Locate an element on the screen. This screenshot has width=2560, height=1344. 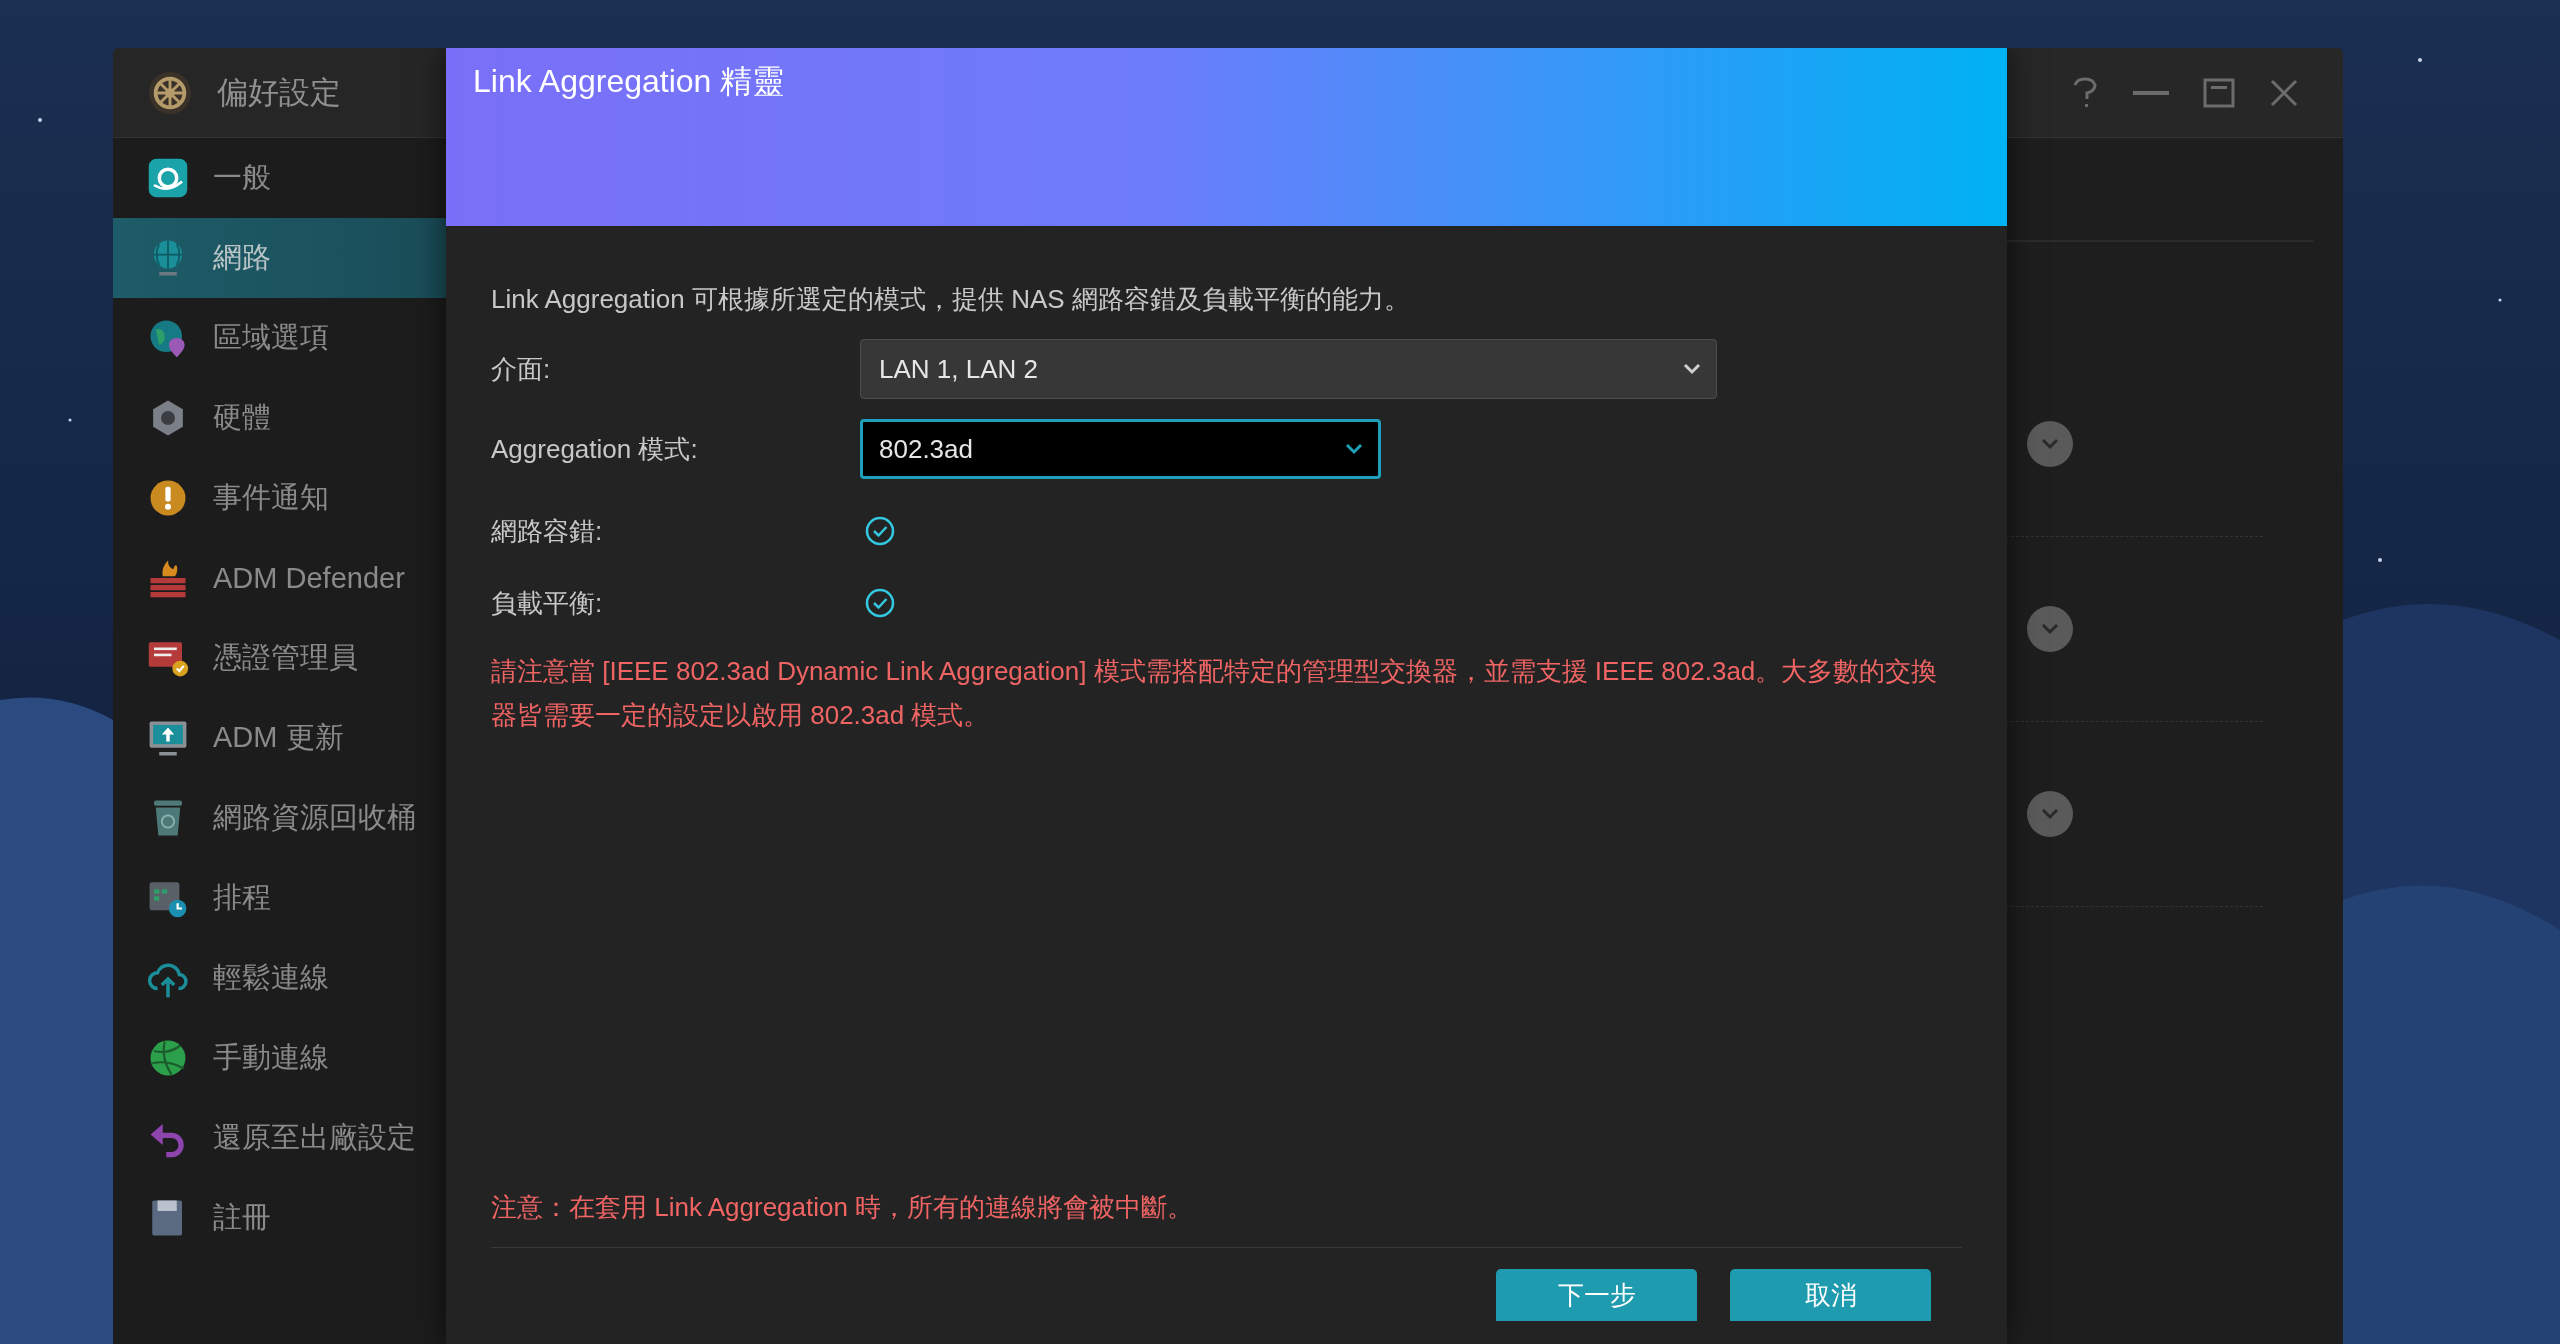
sidebar-item: 事件通知 is located at coordinates (279, 498).